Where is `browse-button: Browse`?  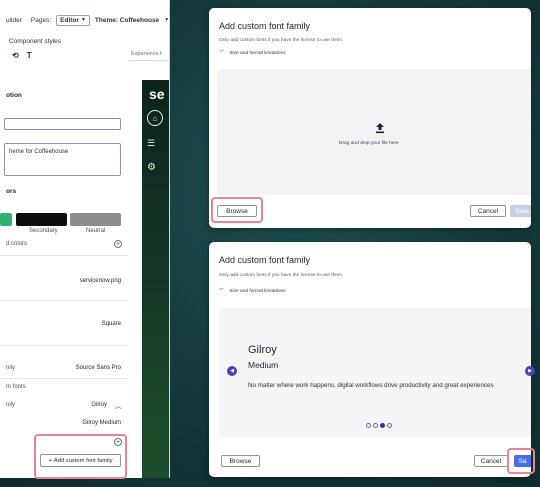
browse-button: Browse is located at coordinates (240, 461).